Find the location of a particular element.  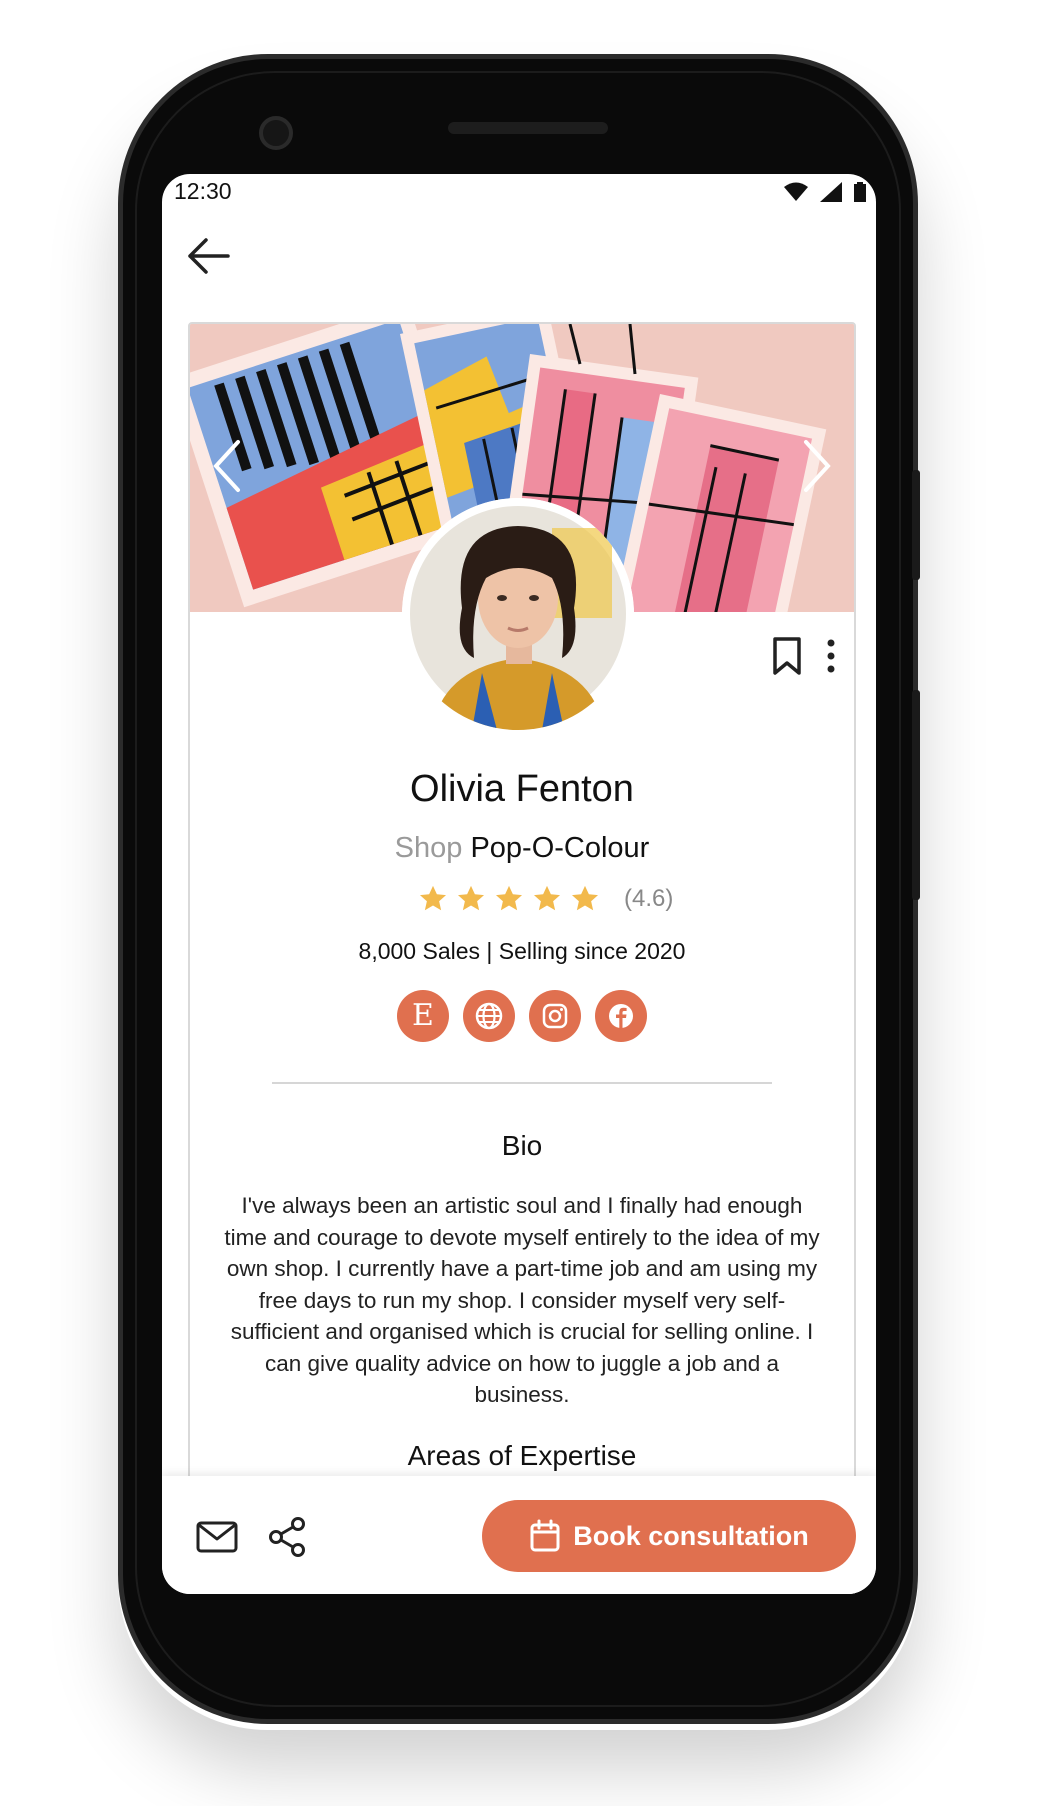

bottom-action-bar: Book consultation is located at coordinates (519, 1535).